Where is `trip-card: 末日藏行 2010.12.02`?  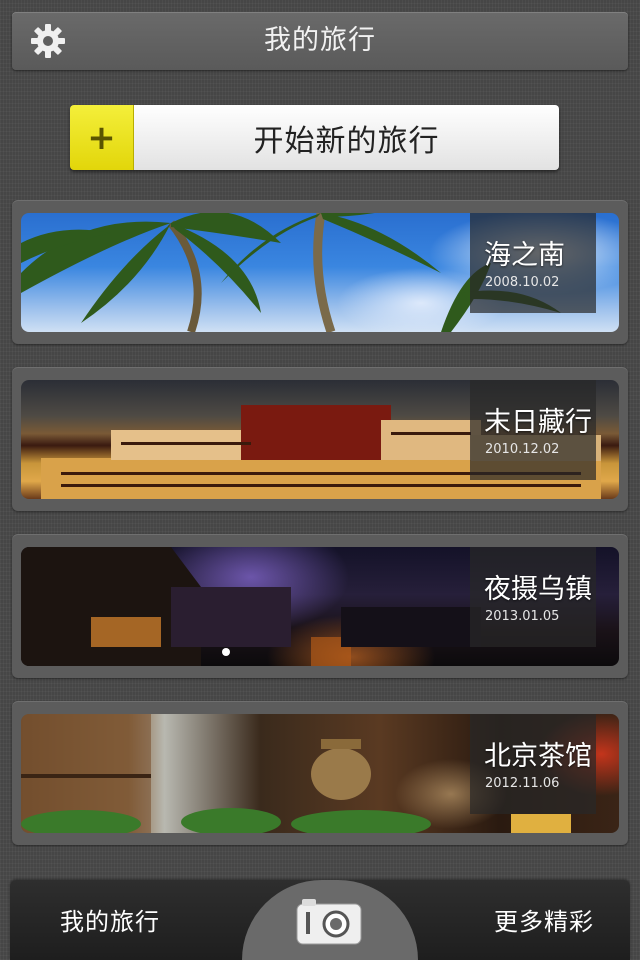
trip-card: 末日藏行 2010.12.02 is located at coordinates (320, 439).